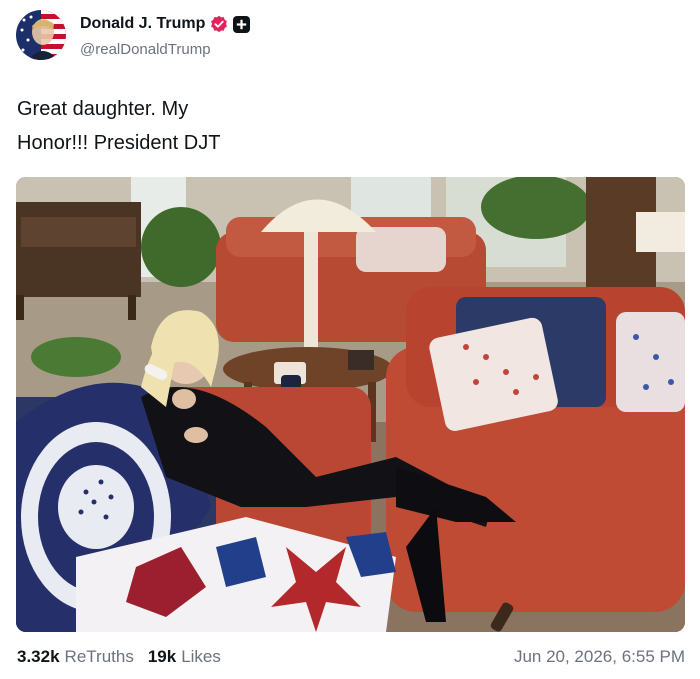  I want to click on post-text-line: Great daughter. My, so click(103, 109).